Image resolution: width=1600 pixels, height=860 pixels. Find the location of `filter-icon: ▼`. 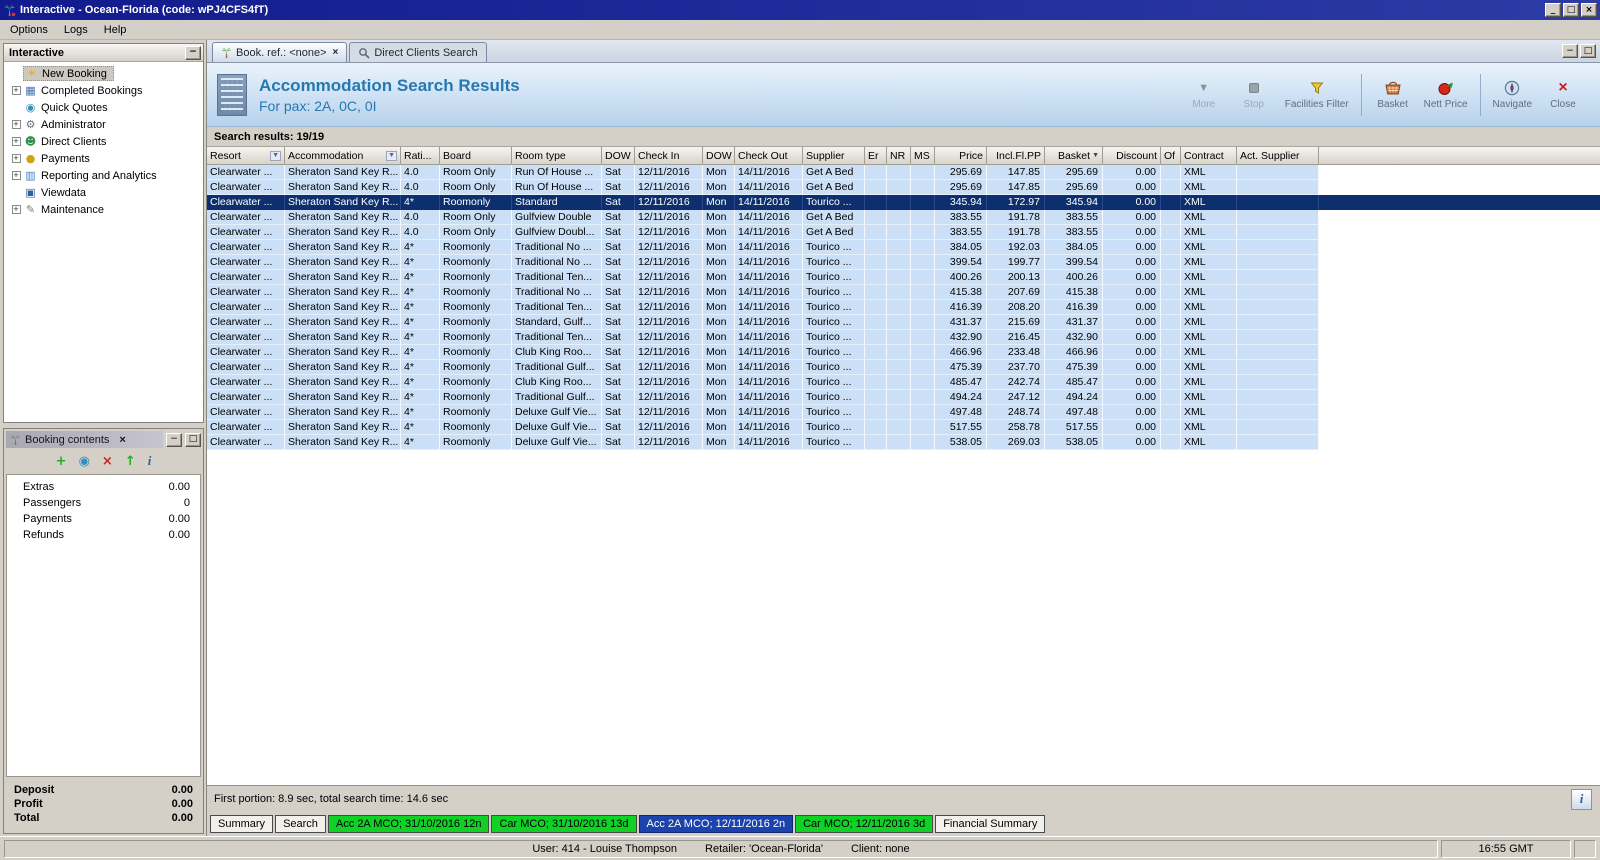

filter-icon: ▼ is located at coordinates (275, 155).